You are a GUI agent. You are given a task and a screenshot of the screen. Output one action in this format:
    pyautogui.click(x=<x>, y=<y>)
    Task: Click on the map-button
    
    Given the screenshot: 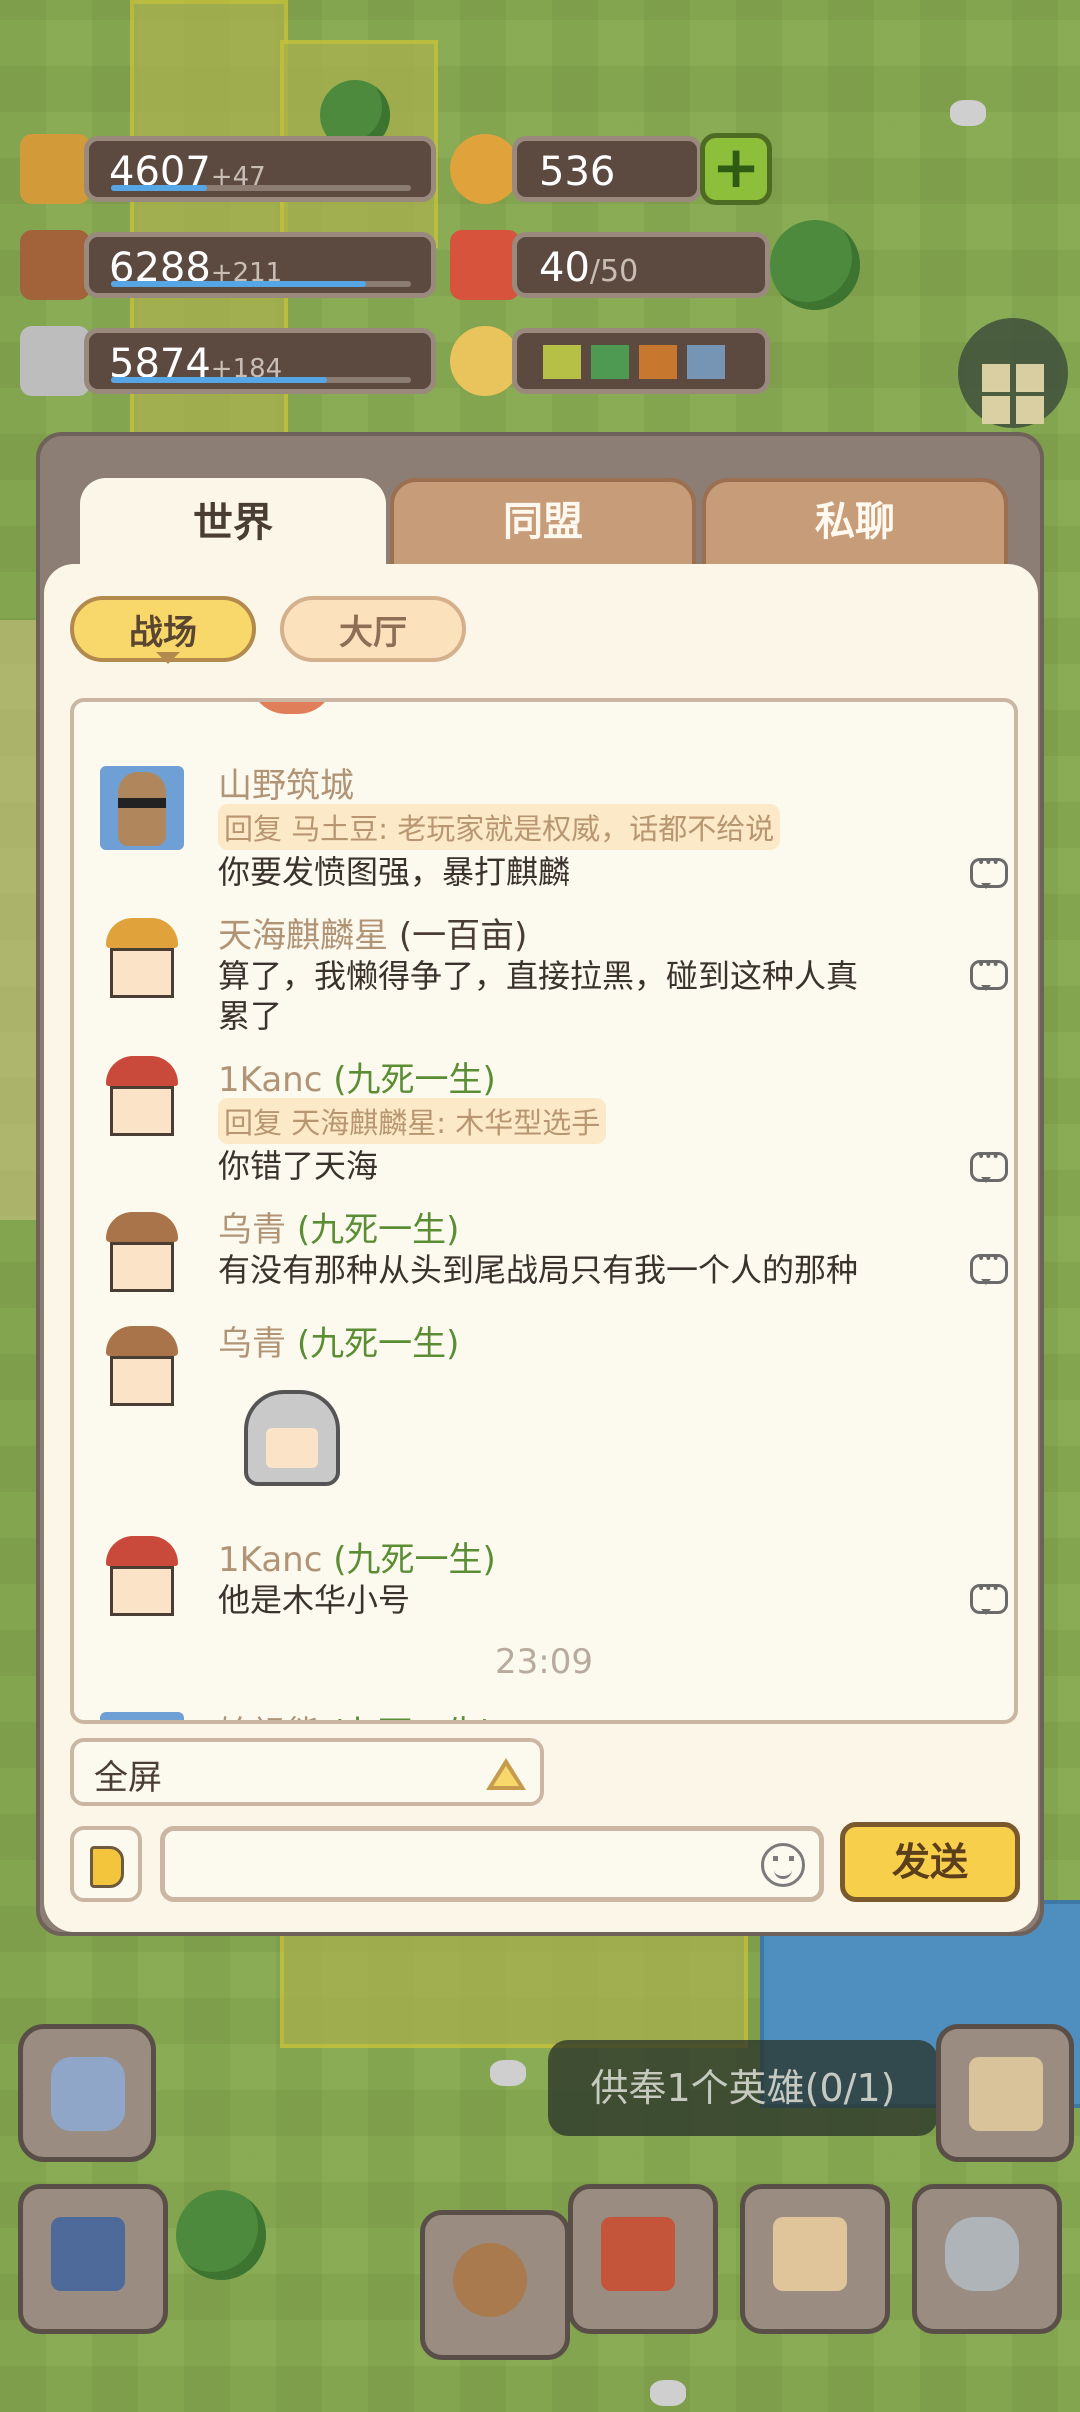 What is the action you would take?
    pyautogui.click(x=815, y=2259)
    